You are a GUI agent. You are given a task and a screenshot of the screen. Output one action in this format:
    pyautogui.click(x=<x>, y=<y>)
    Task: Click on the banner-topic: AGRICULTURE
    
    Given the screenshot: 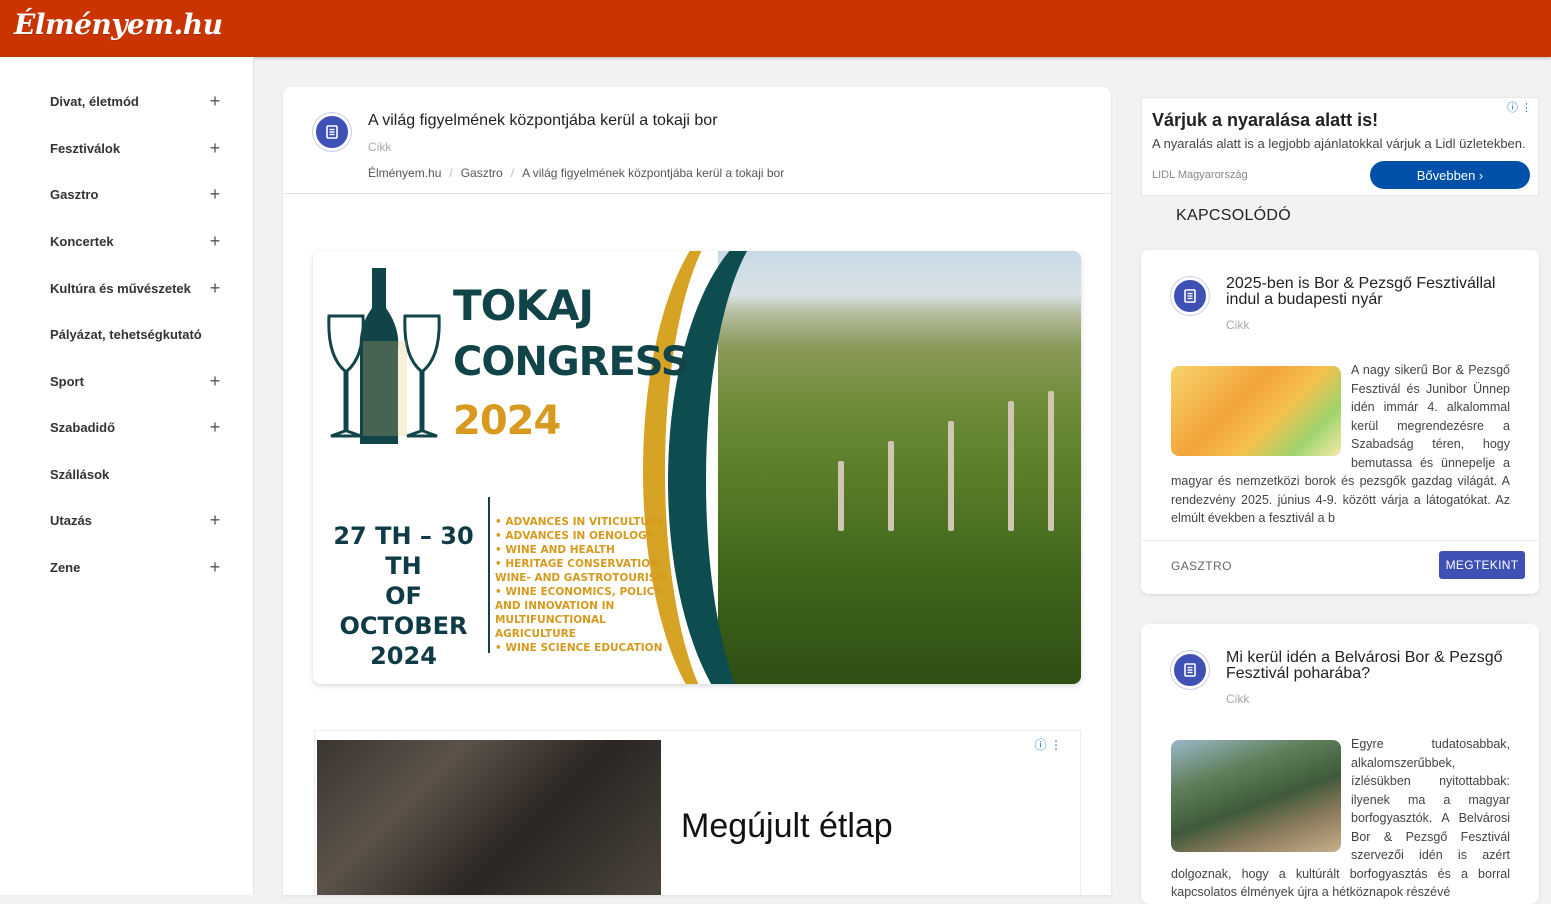 What is the action you would take?
    pyautogui.click(x=535, y=634)
    